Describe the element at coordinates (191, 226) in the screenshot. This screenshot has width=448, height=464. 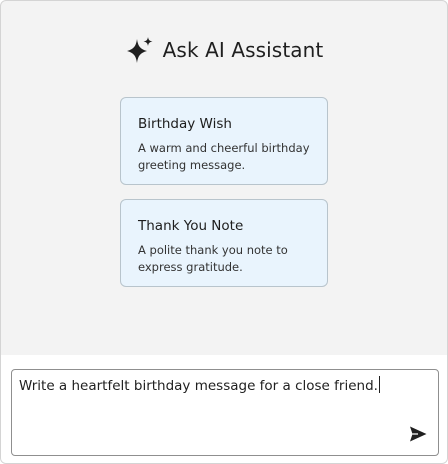
I see `prompt-card-title: Thank You Note` at that location.